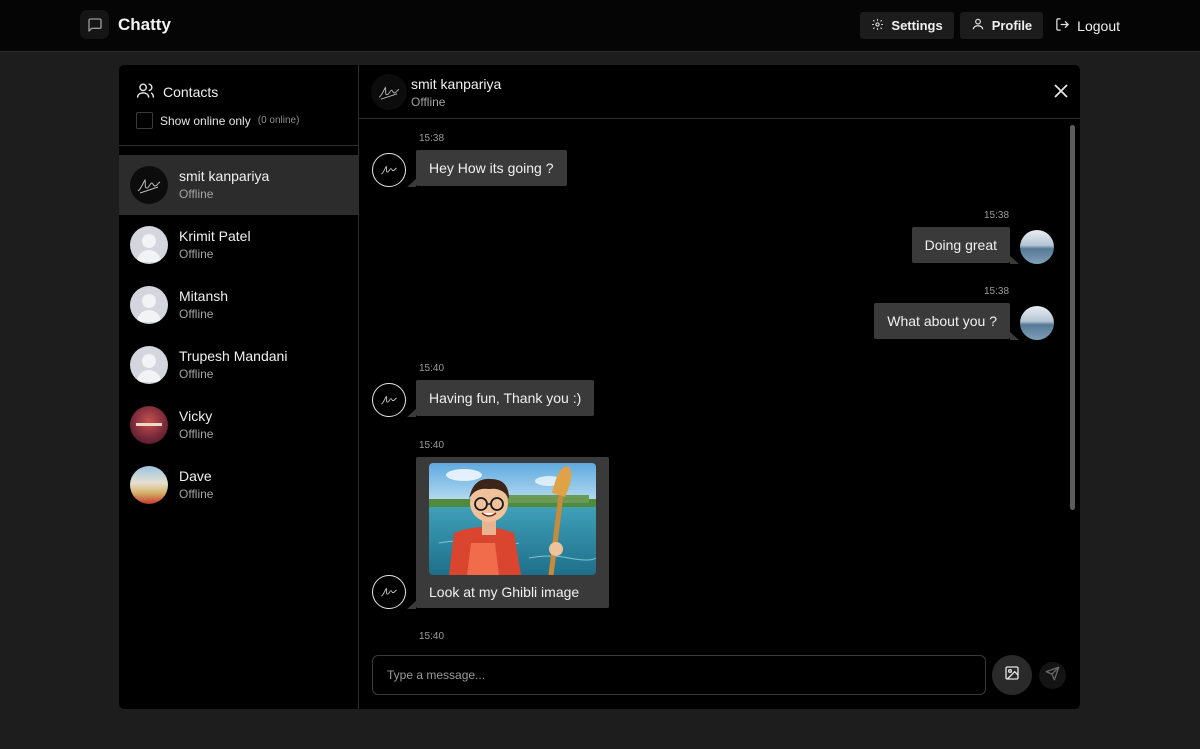  What do you see at coordinates (504, 592) in the screenshot?
I see `image-caption: Look at my Ghibli image` at bounding box center [504, 592].